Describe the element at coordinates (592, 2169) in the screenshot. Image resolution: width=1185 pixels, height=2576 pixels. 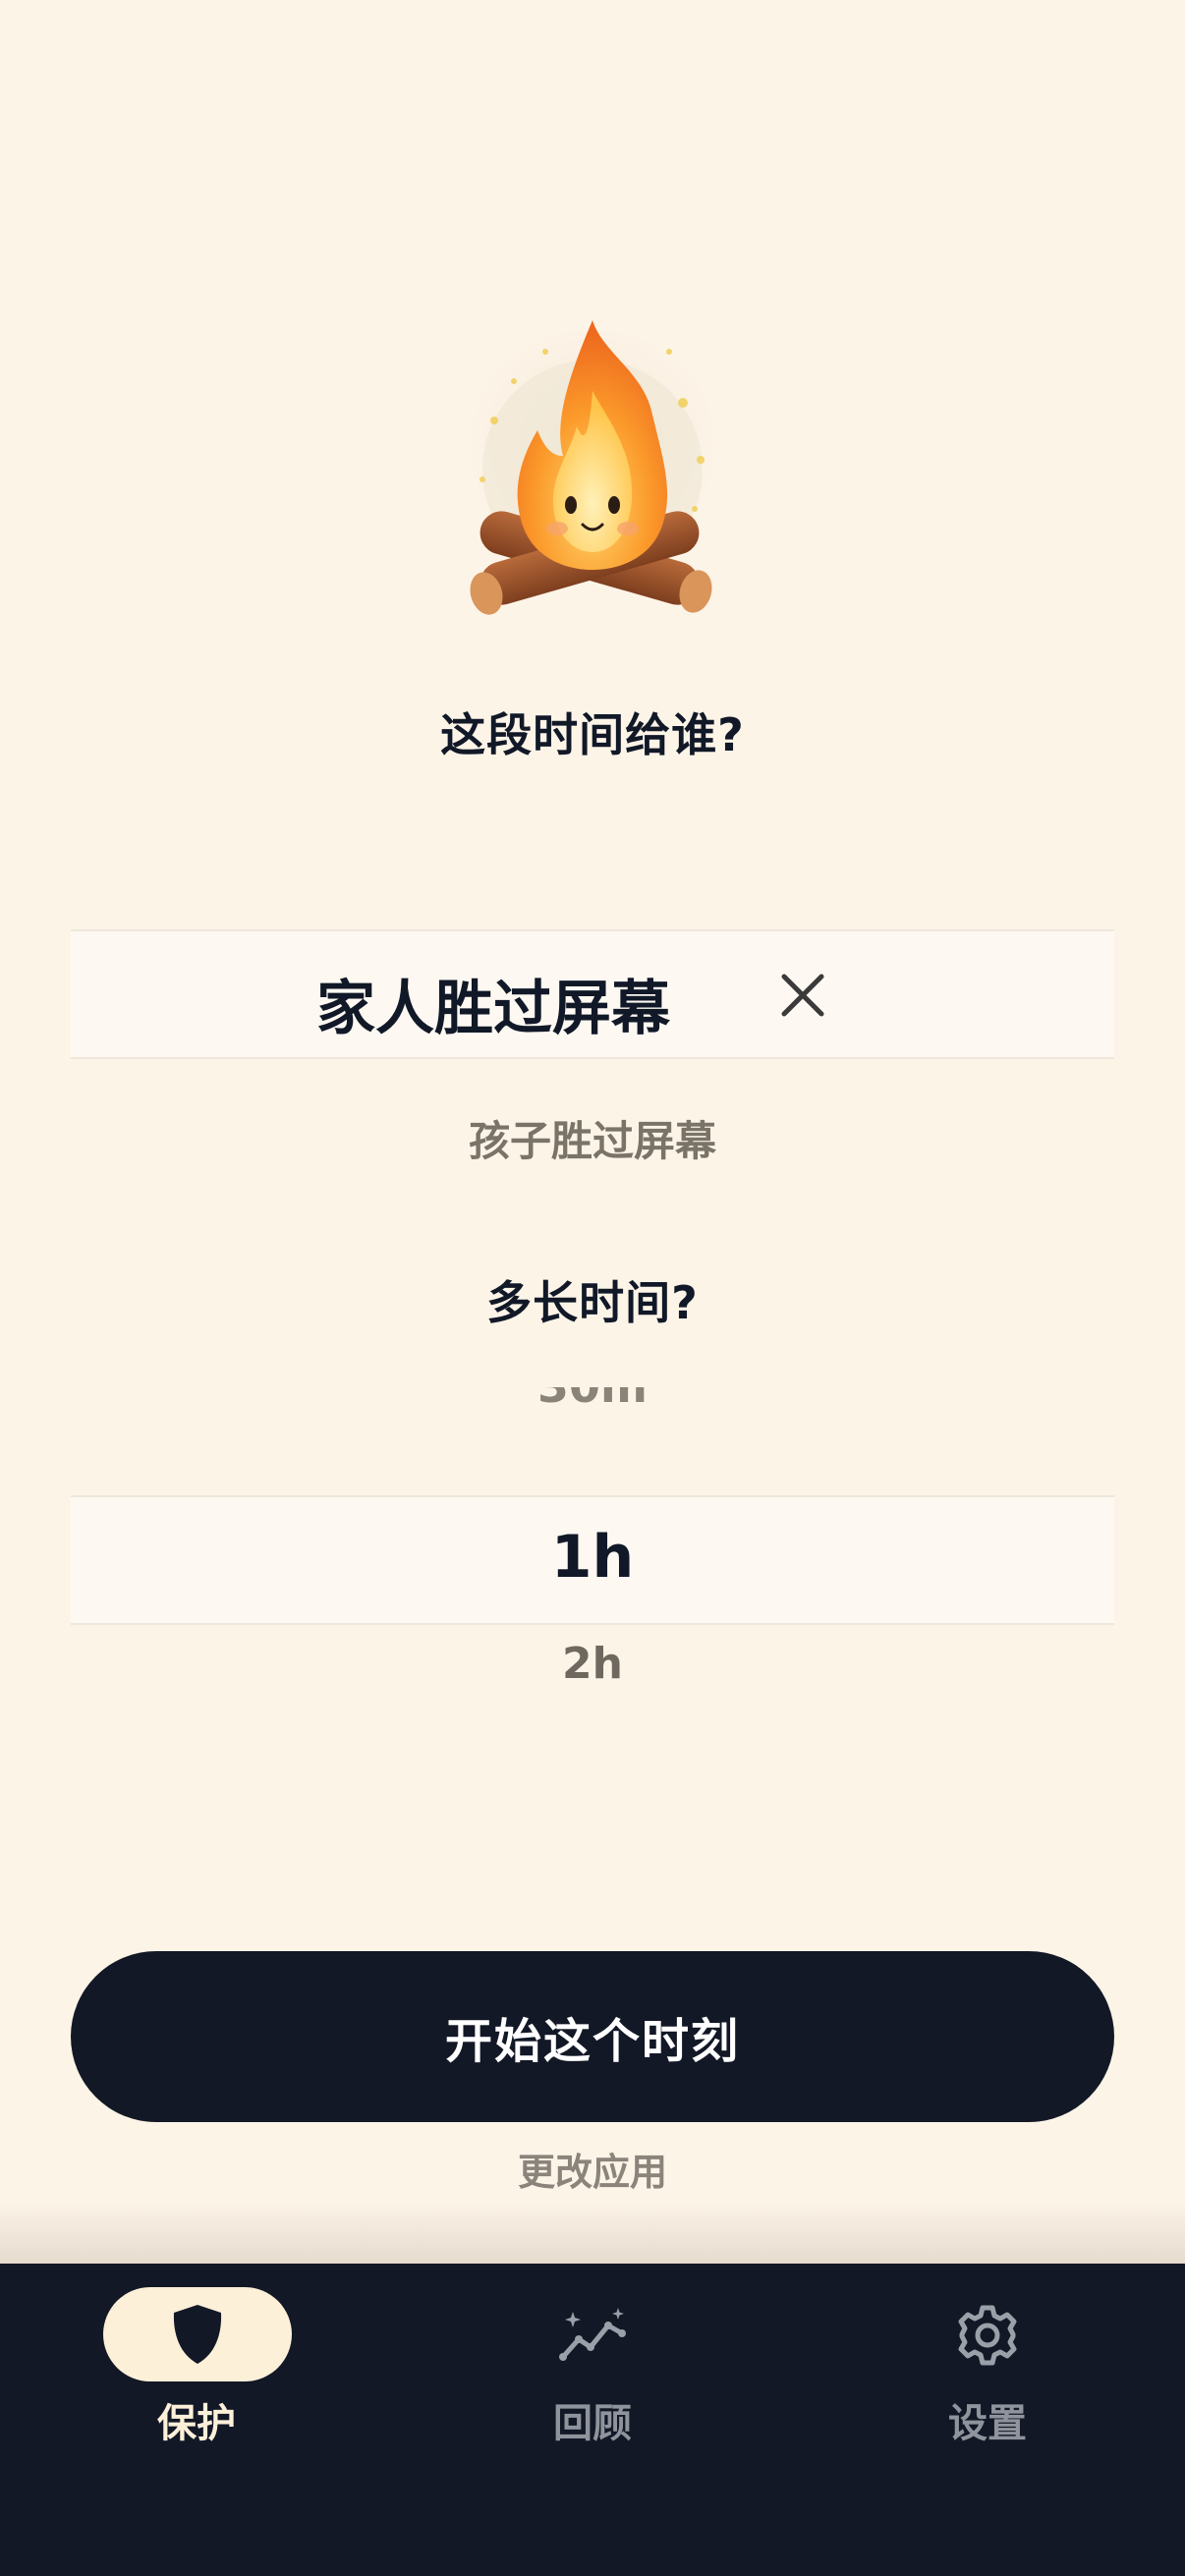
I see `change-apps-link: 更改应用` at that location.